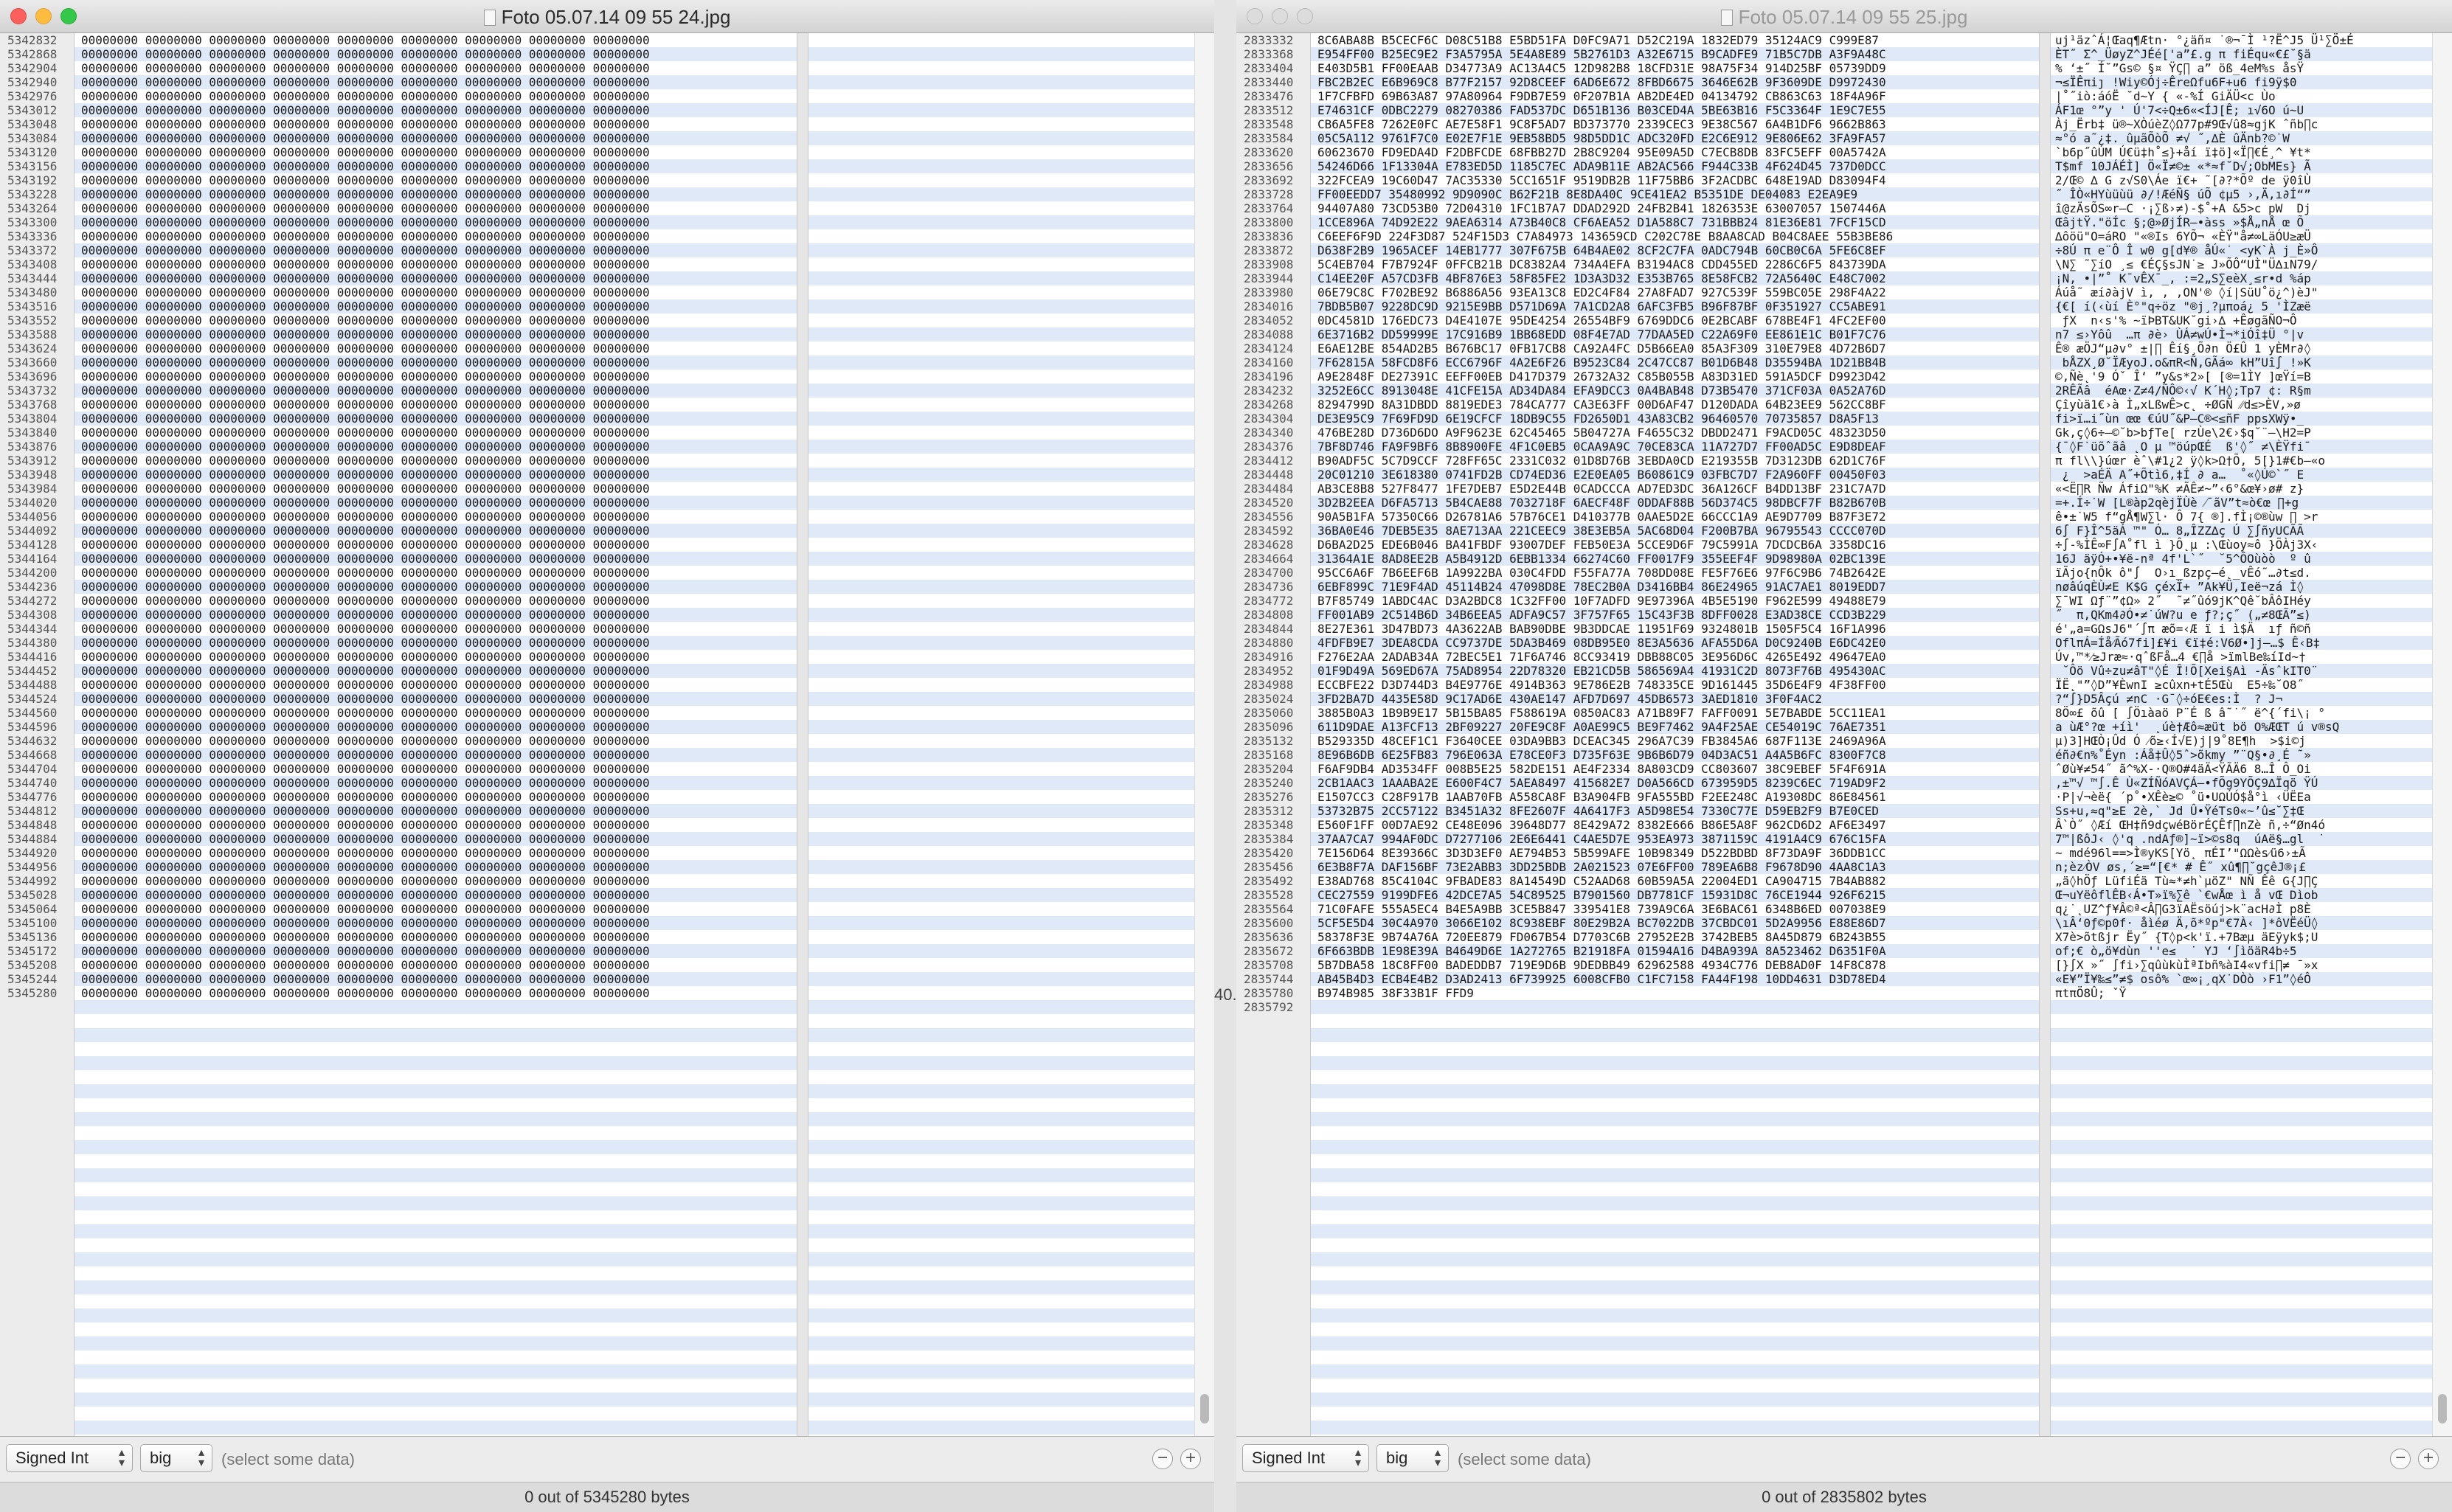 The height and width of the screenshot is (1512, 2452). I want to click on window-title: Foto 05.07.14 09 55 24.jpg, so click(607, 17).